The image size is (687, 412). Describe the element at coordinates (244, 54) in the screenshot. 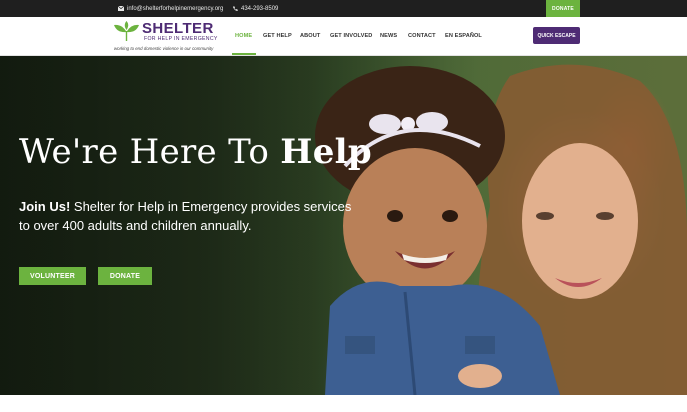

I see `active-nav-indicator` at that location.